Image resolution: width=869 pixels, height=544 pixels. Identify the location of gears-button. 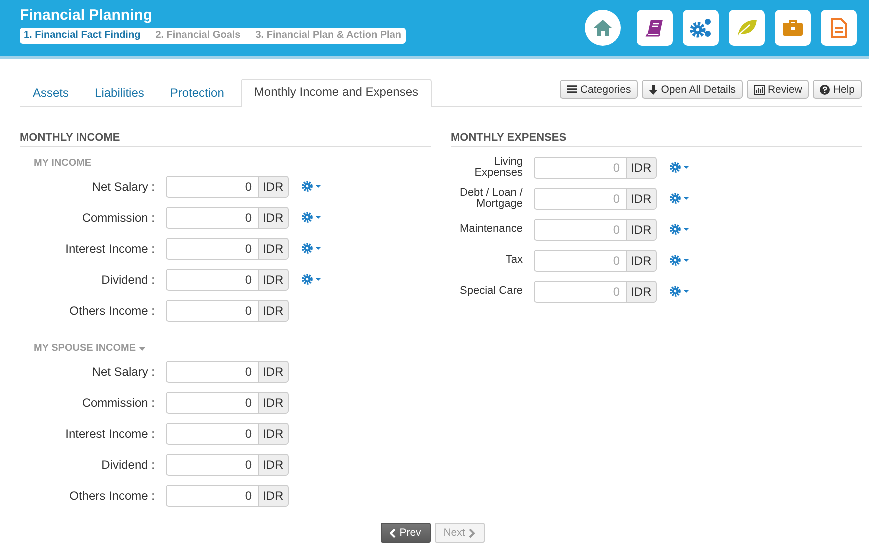
(701, 28).